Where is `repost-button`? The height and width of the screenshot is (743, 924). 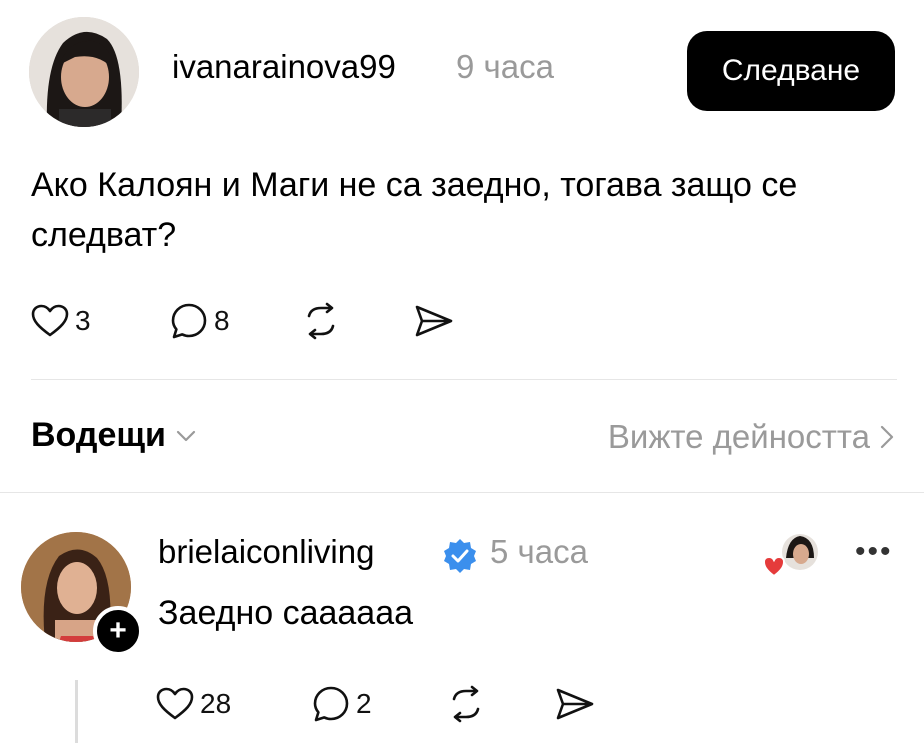 repost-button is located at coordinates (321, 321).